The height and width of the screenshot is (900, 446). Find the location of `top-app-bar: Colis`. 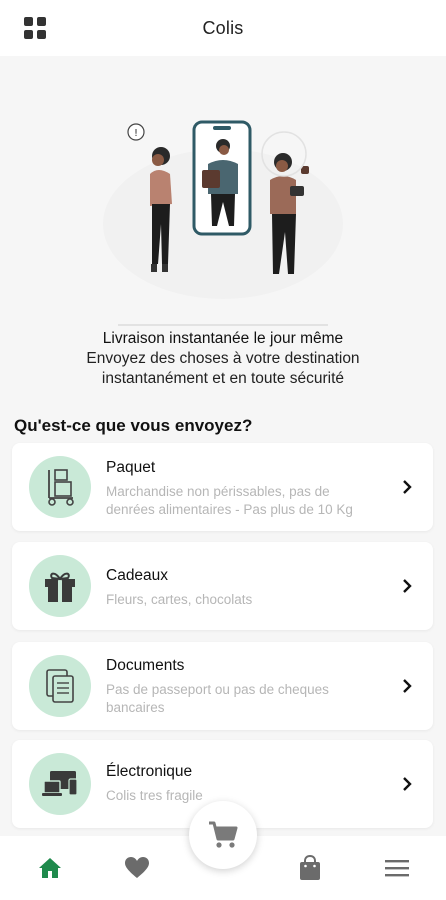

top-app-bar: Colis is located at coordinates (223, 28).